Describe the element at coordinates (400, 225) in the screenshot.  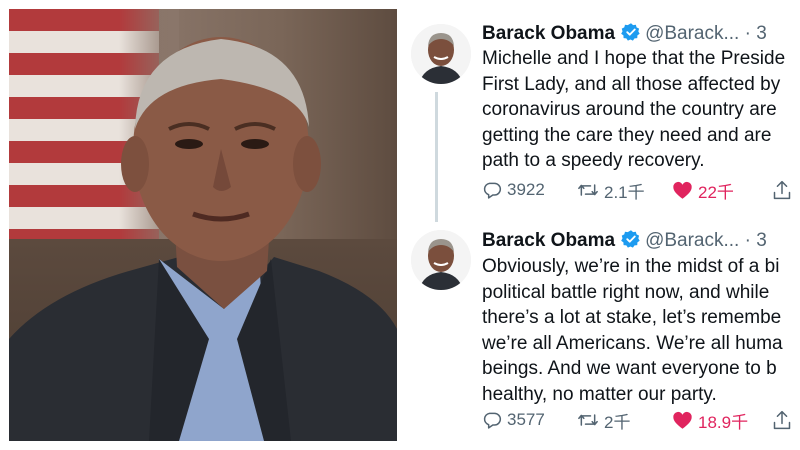
I see `divider` at that location.